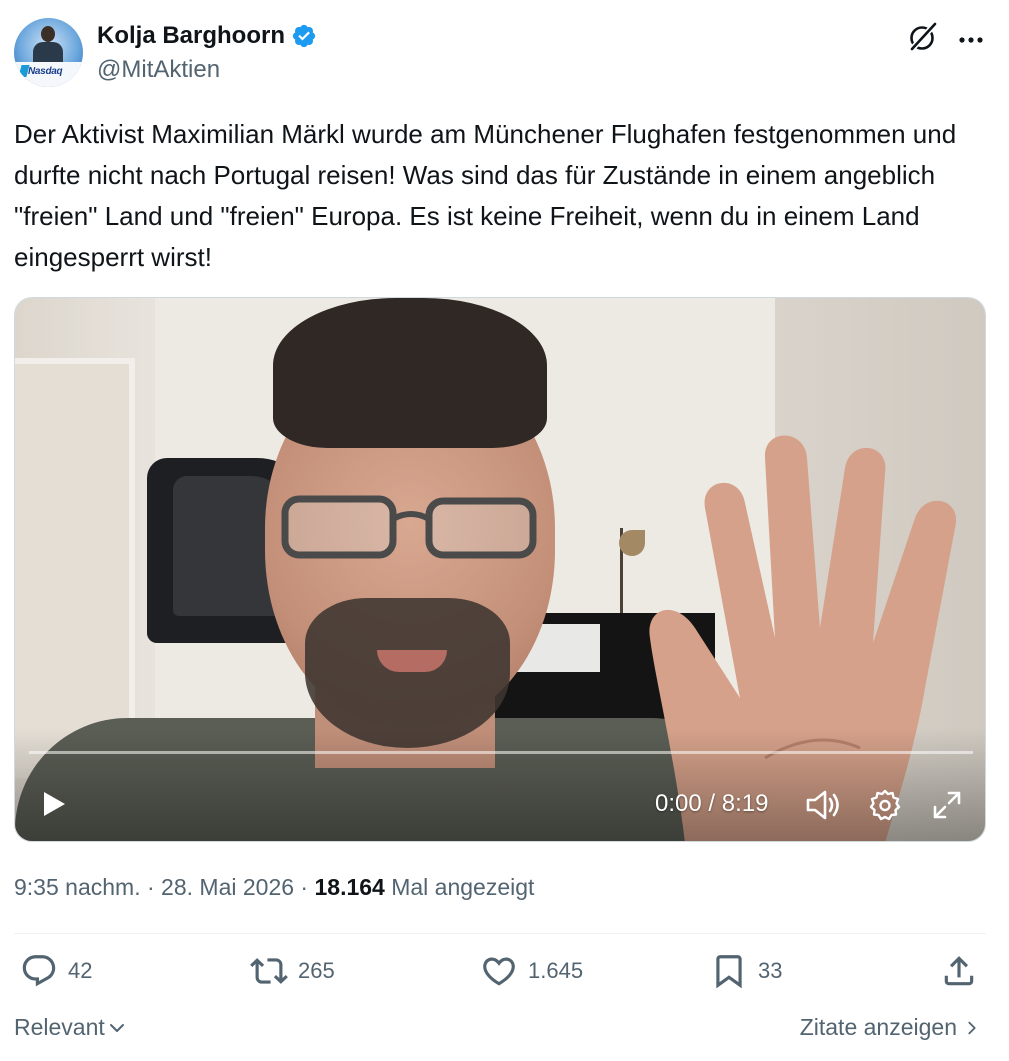 The width and height of the screenshot is (1009, 1061). What do you see at coordinates (316, 970) in the screenshot?
I see `repost-count: 265` at bounding box center [316, 970].